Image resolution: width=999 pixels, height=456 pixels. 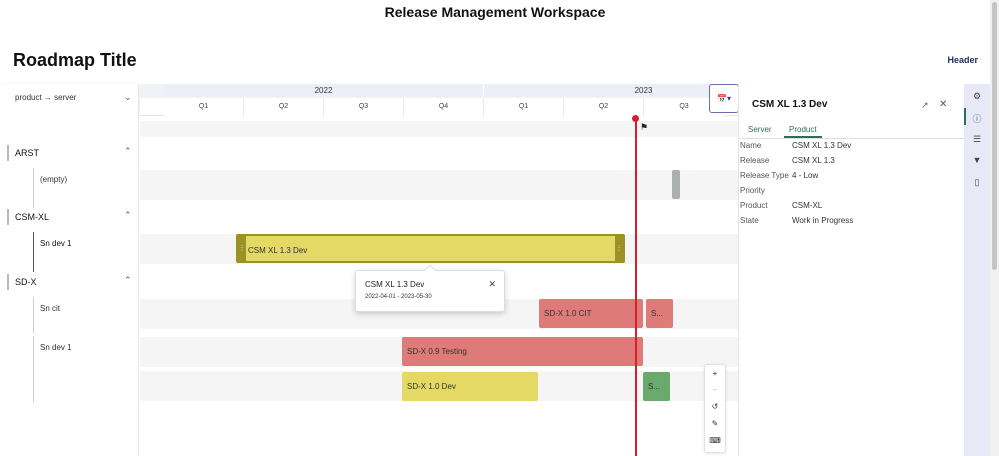 What do you see at coordinates (444, 107) in the screenshot?
I see `quarter-label: Q4` at bounding box center [444, 107].